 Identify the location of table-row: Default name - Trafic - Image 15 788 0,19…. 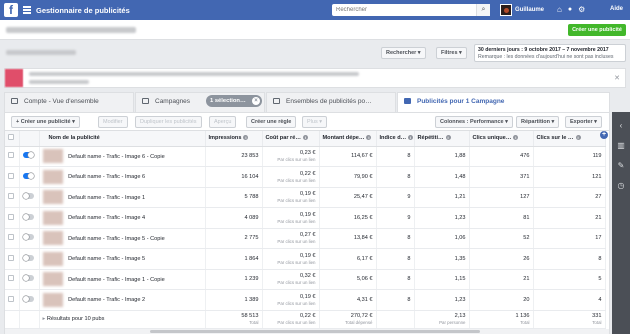
(305, 197).